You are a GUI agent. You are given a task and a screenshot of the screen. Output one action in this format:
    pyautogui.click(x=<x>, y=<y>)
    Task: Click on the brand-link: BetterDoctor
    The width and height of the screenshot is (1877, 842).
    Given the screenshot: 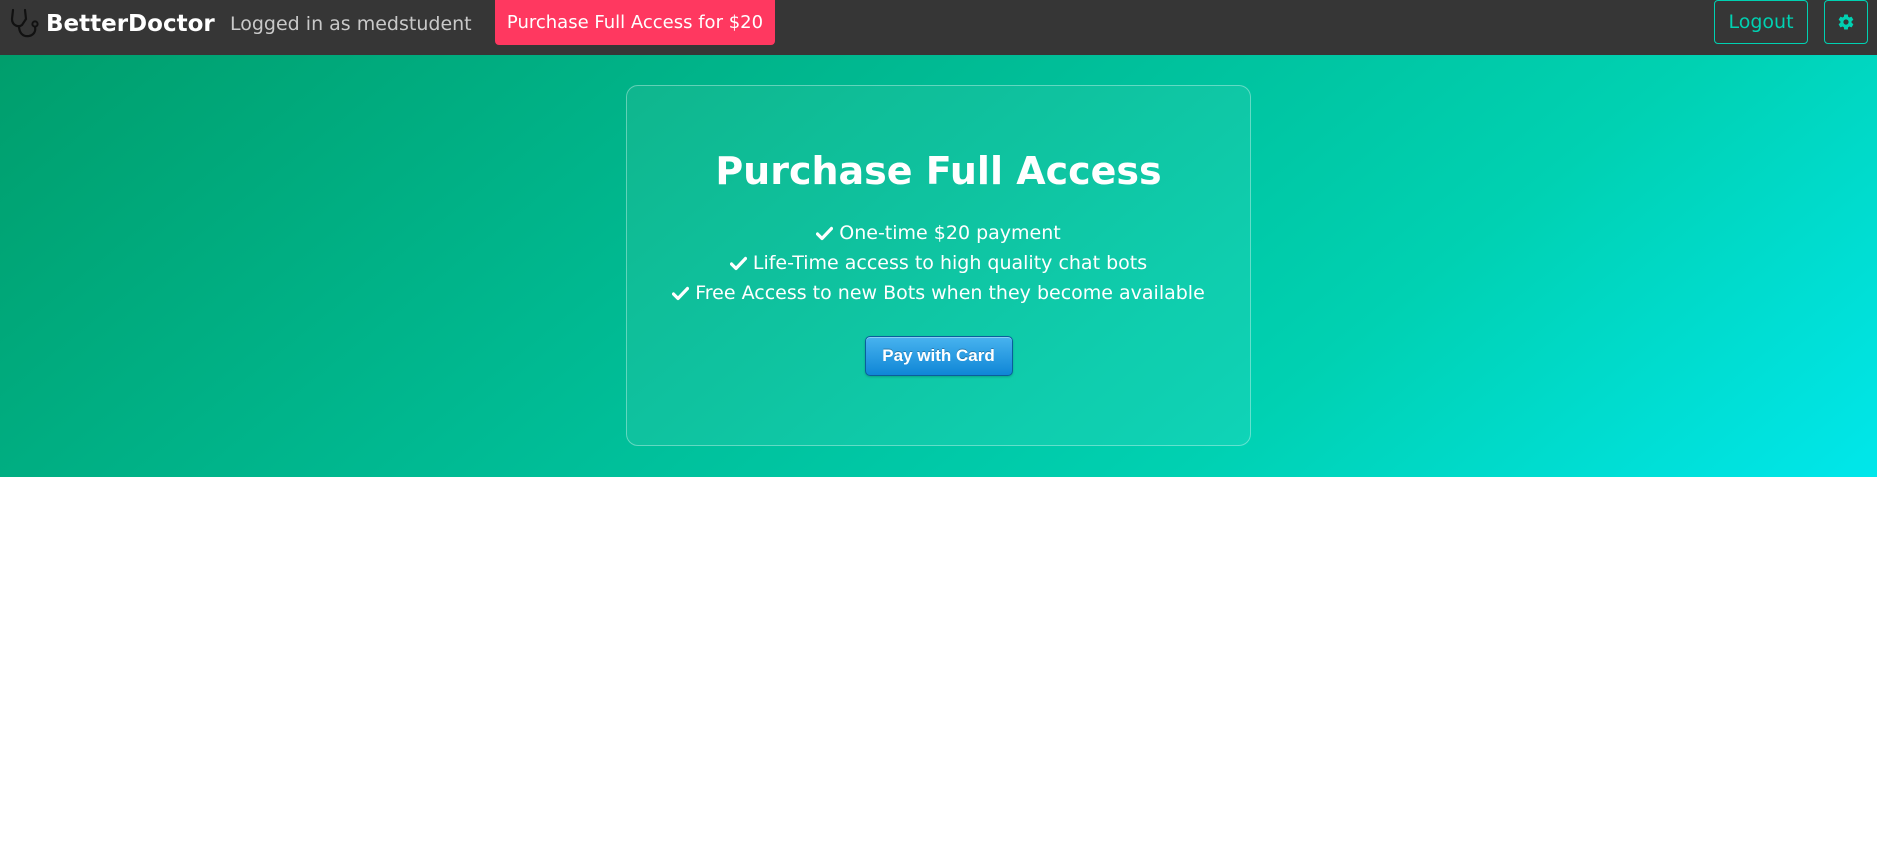 What is the action you would take?
    pyautogui.click(x=111, y=24)
    